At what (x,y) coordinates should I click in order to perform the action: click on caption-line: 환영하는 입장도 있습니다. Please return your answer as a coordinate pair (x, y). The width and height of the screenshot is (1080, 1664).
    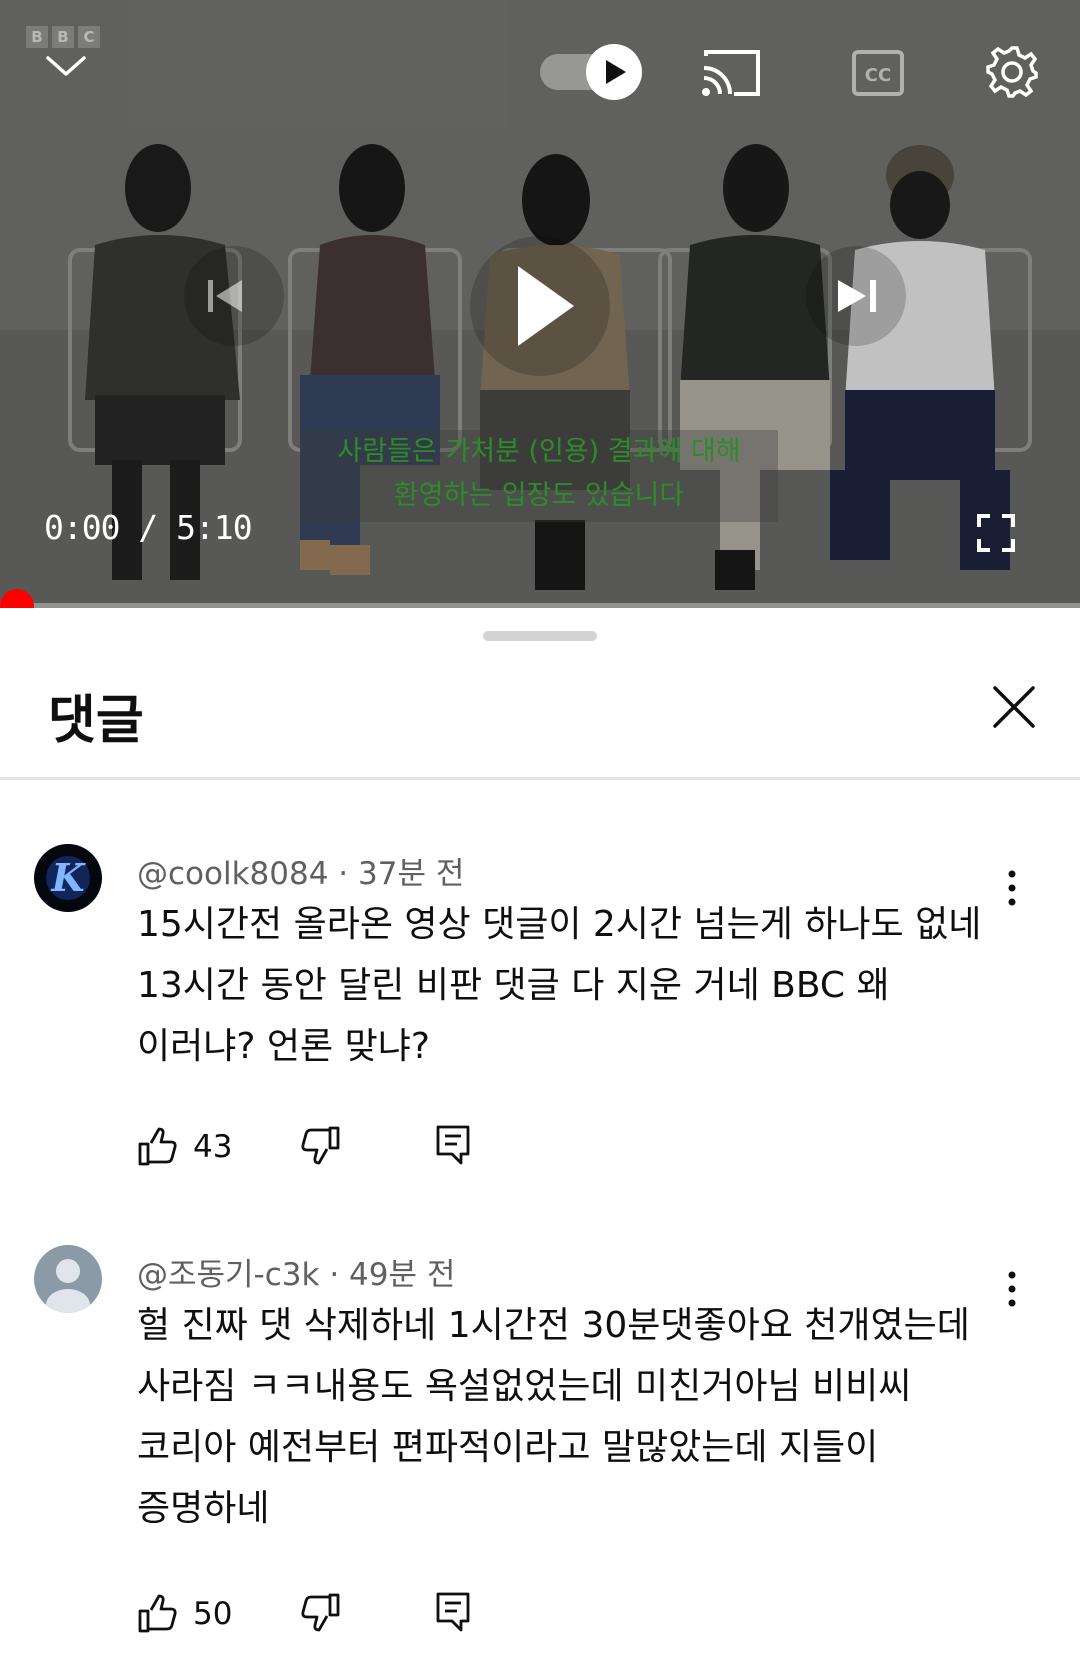
    Looking at the image, I should click on (539, 495).